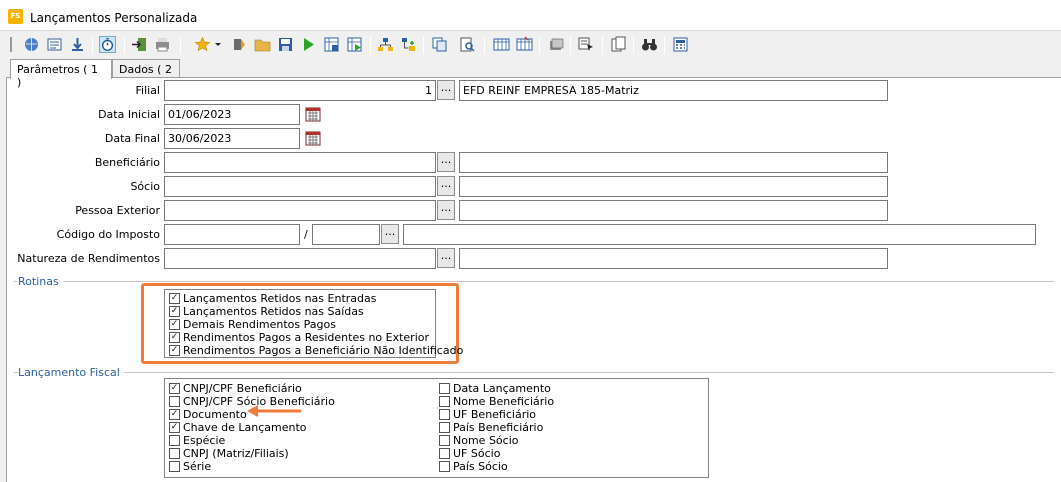 The image size is (1061, 482). I want to click on chevron-down-icon, so click(218, 44).